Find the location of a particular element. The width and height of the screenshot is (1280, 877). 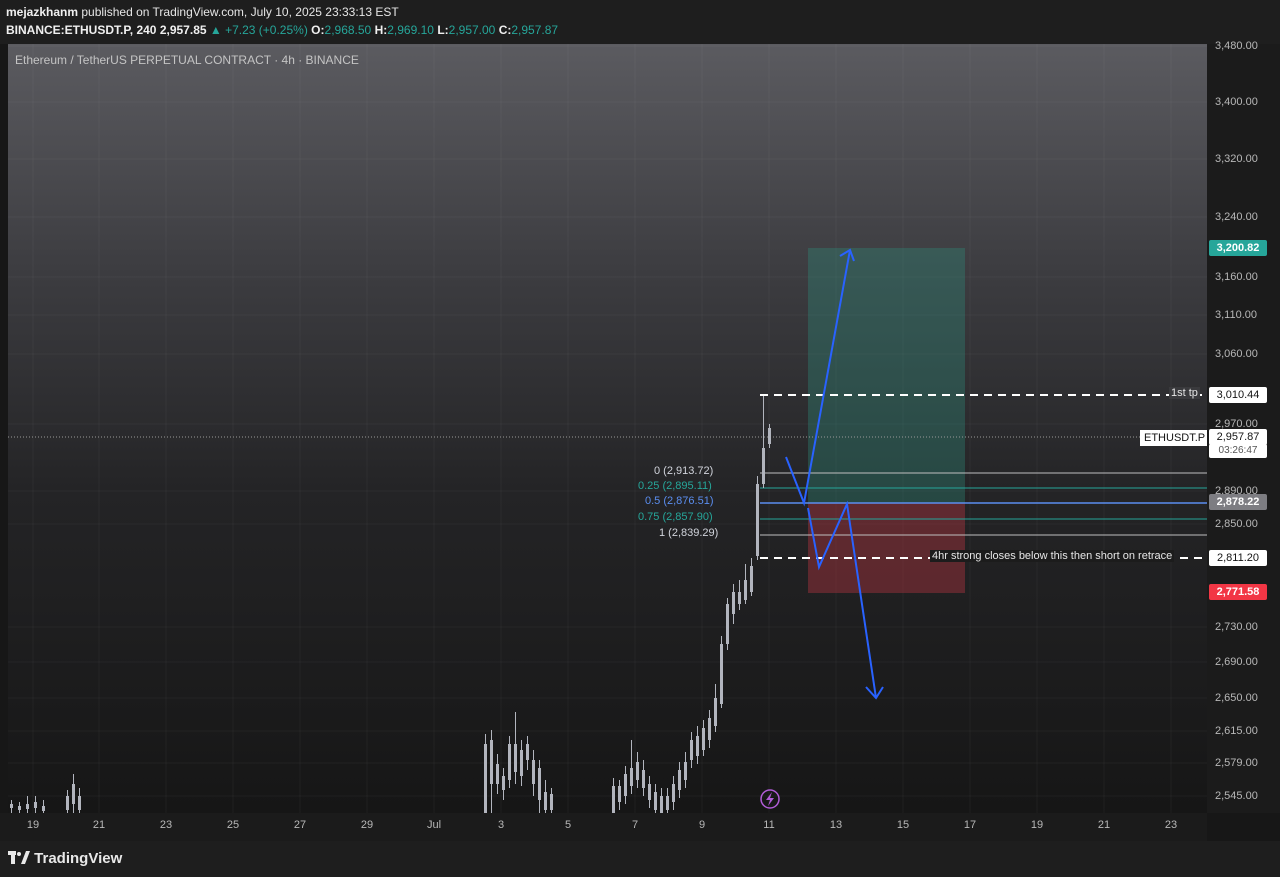

price-tick: 2,579.00 is located at coordinates (1236, 763).